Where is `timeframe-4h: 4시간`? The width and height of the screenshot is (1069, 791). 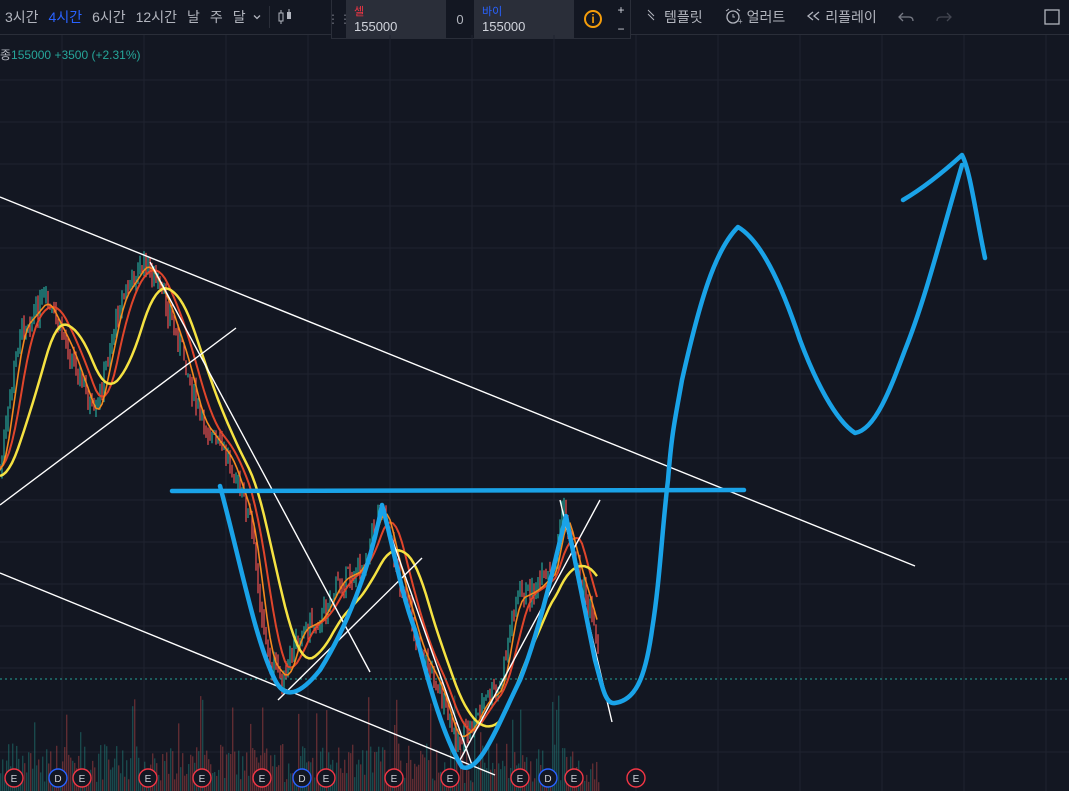
timeframe-4h: 4시간 is located at coordinates (66, 17).